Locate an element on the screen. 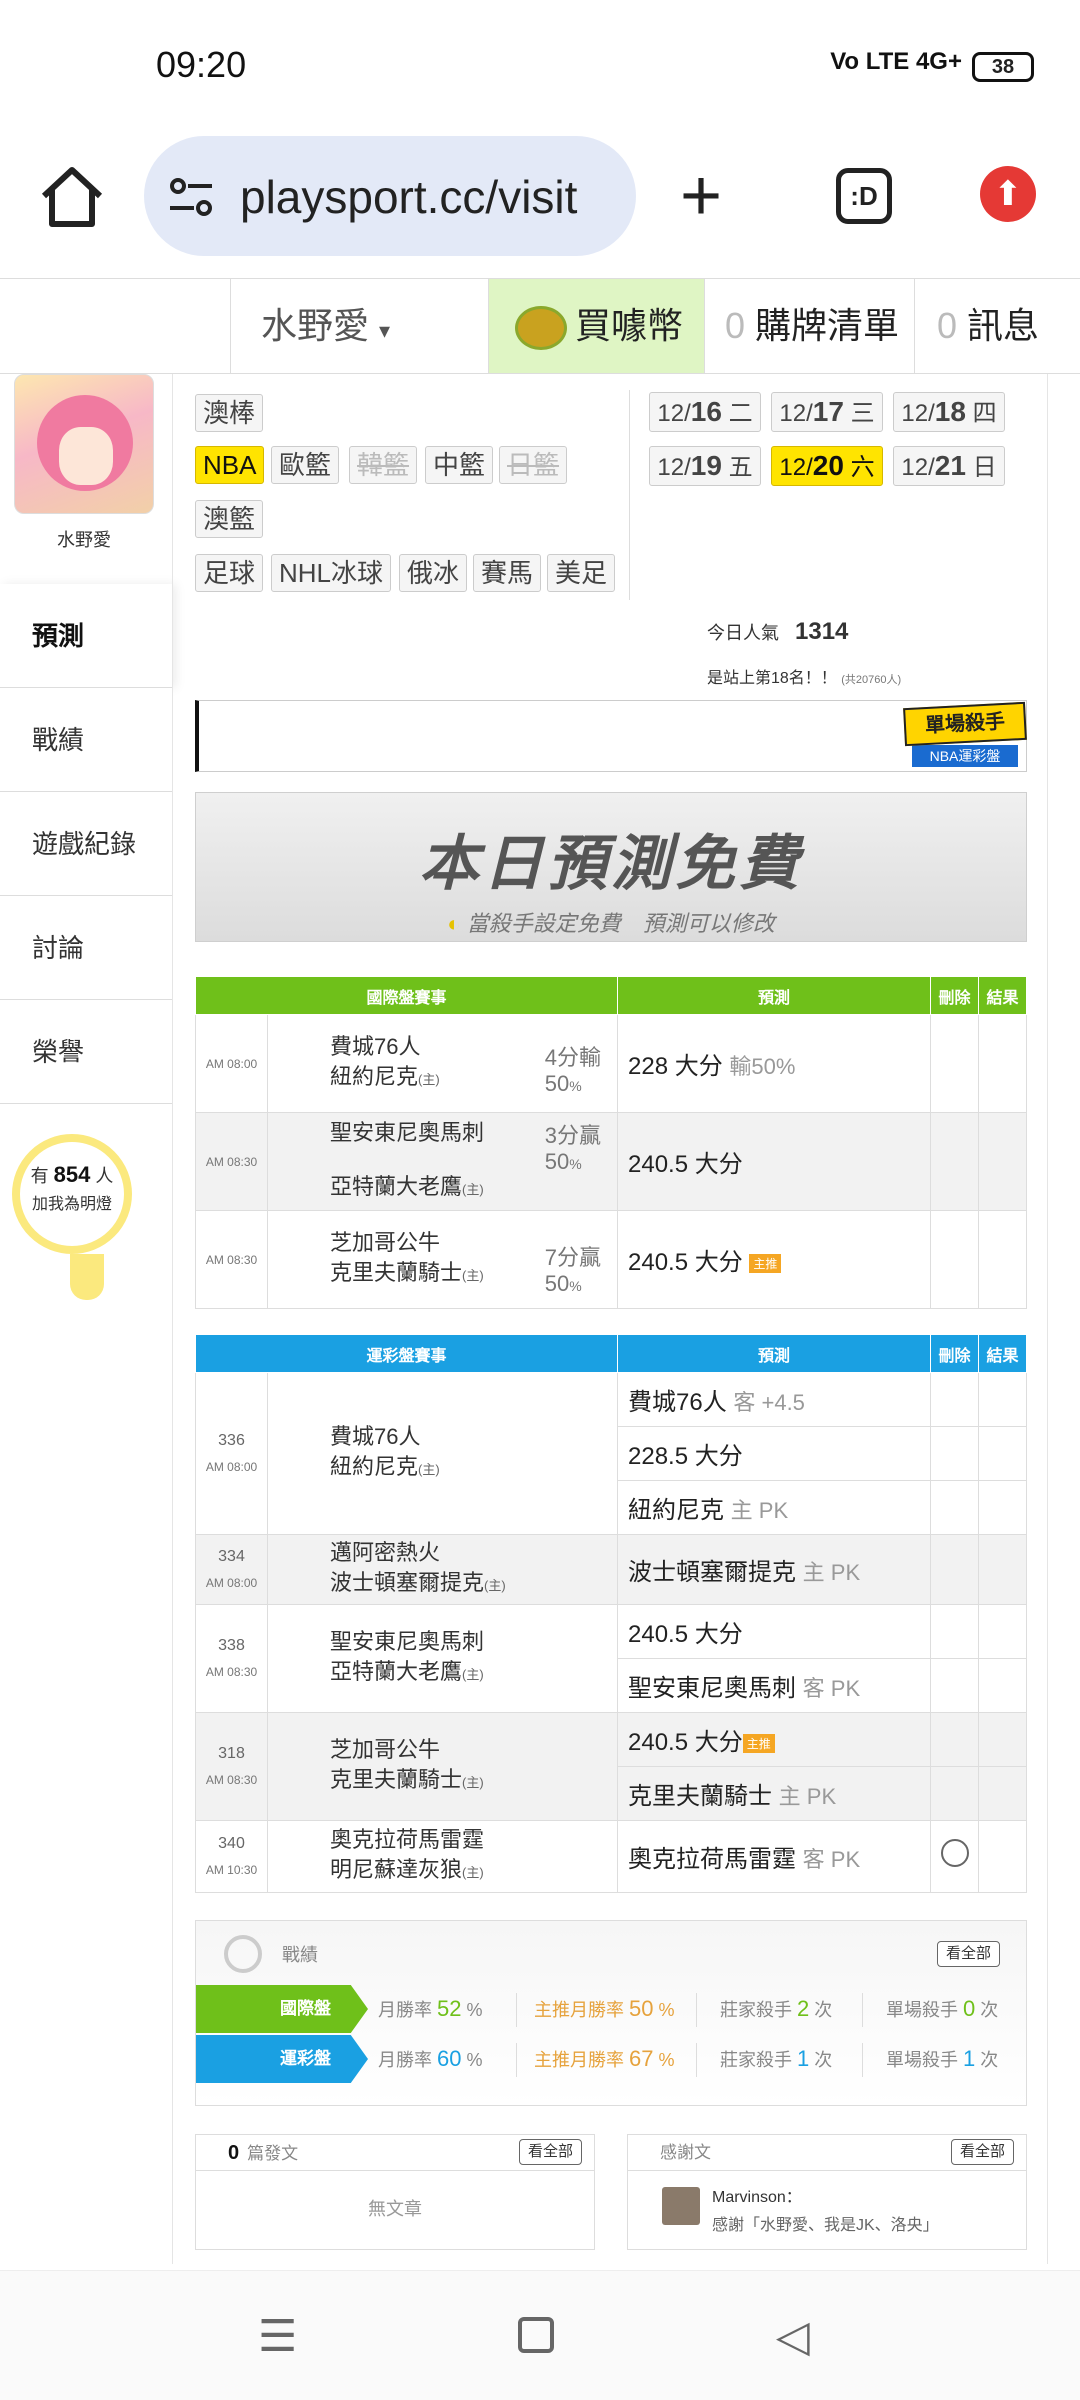 The image size is (1080, 2400). home-square-icon is located at coordinates (536, 2335).